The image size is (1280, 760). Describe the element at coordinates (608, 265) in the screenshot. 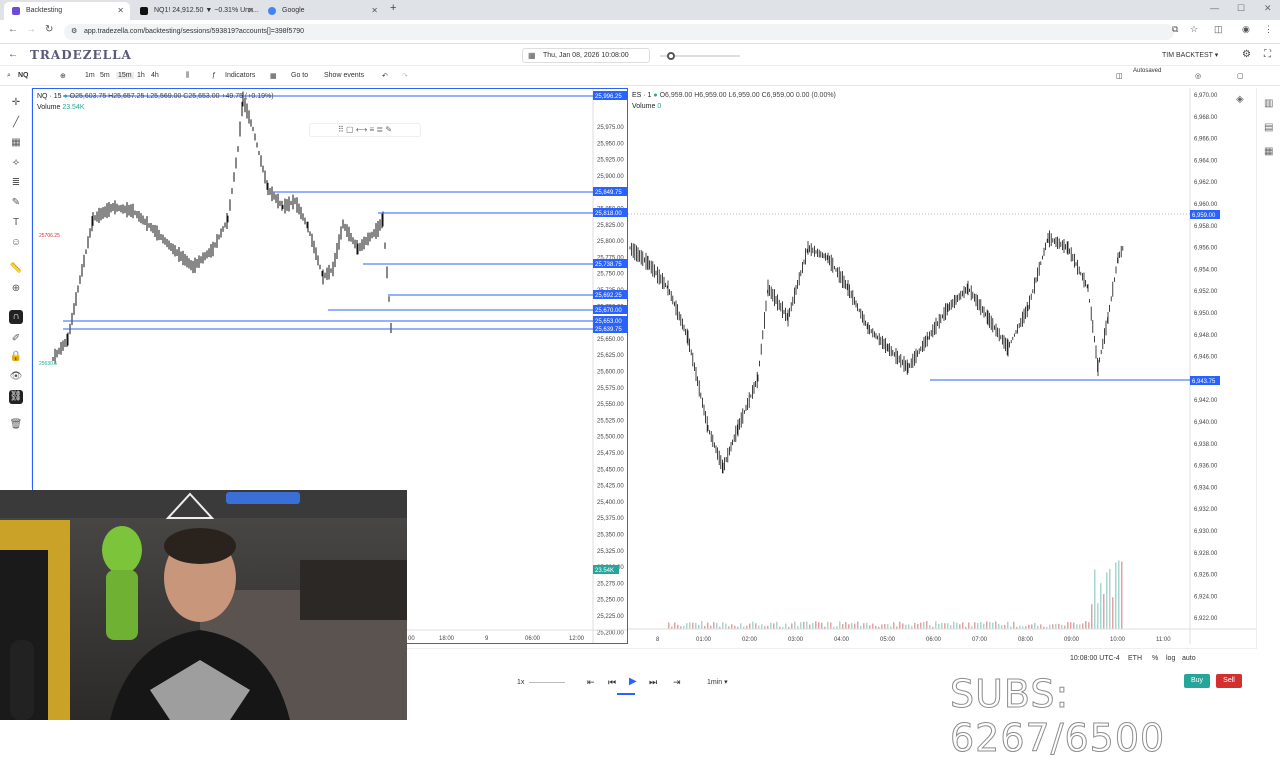

I see `price-level-tag-label: 25,738.75` at that location.